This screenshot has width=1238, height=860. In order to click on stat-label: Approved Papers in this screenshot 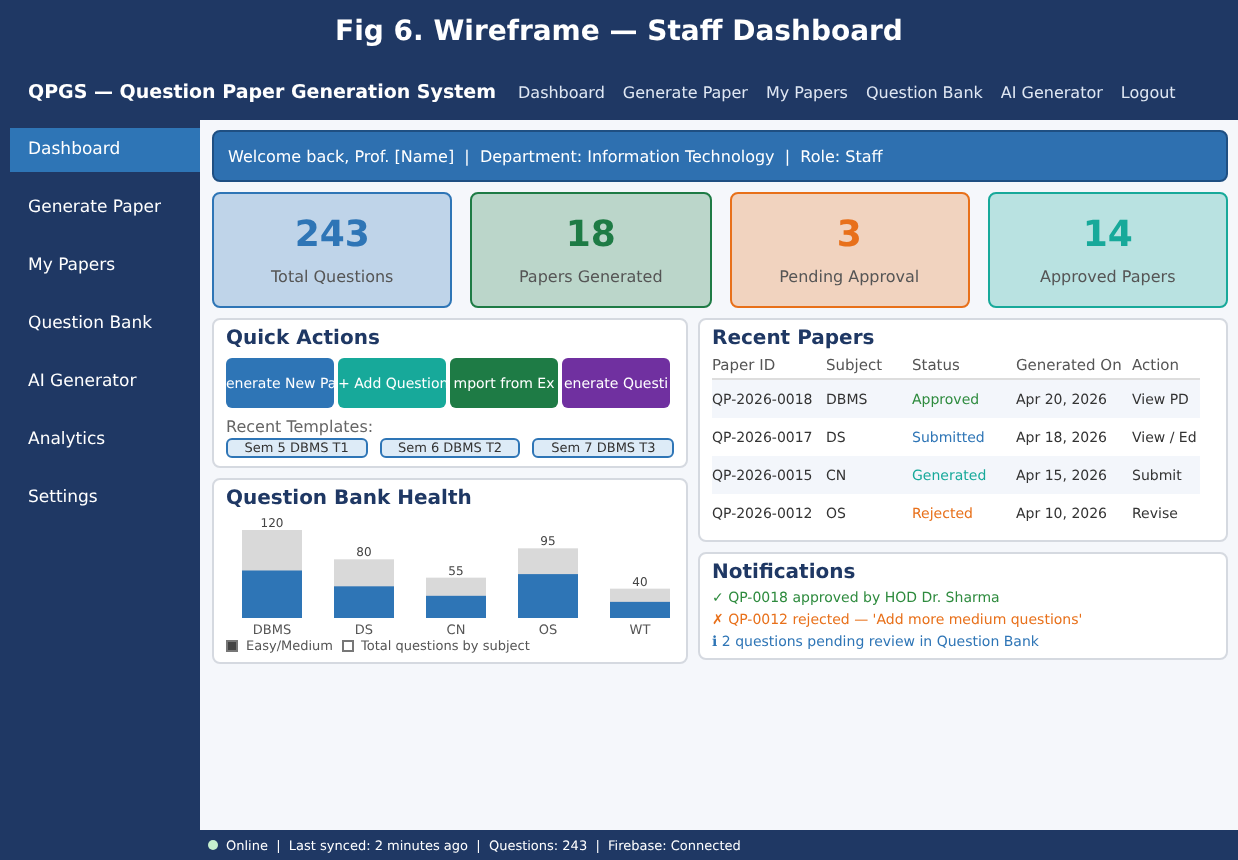, I will do `click(1108, 277)`.